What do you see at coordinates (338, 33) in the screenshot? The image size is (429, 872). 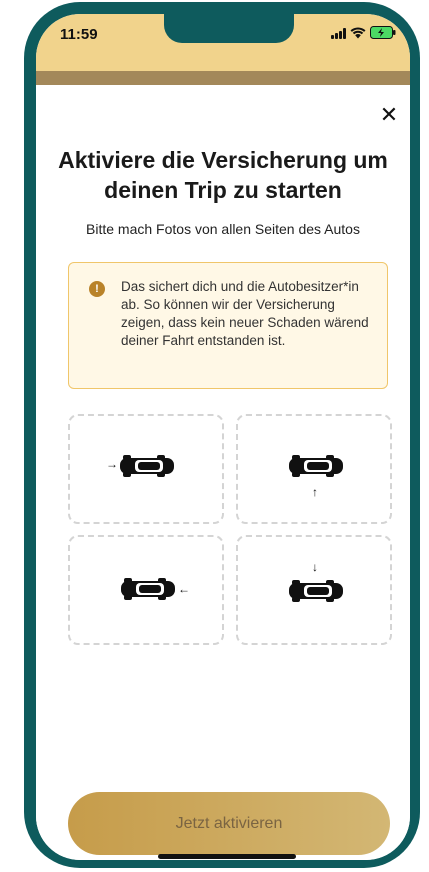 I see `signal-icon` at bounding box center [338, 33].